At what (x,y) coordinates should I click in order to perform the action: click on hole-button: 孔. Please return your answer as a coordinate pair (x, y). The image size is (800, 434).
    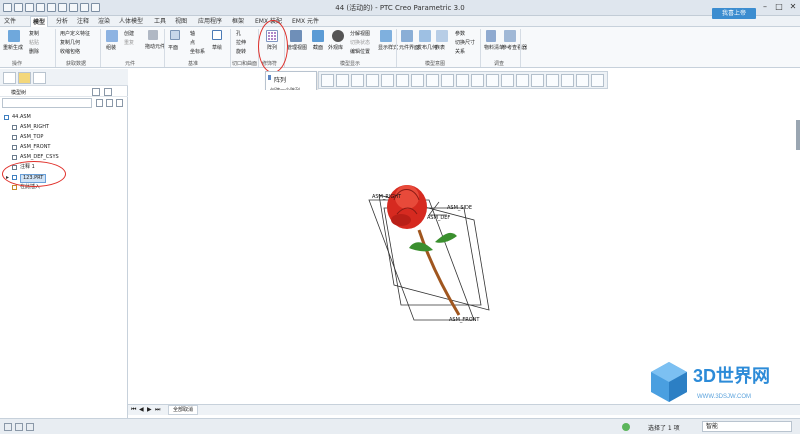
    Looking at the image, I should click on (238, 33).